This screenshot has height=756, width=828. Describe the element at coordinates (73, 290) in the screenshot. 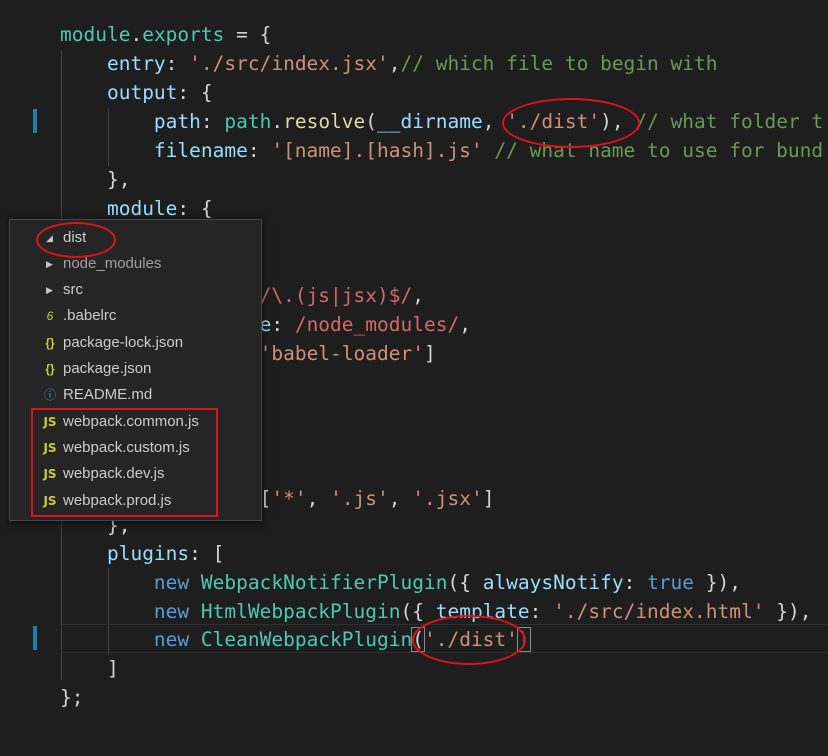

I see `tree-item-label: src` at that location.